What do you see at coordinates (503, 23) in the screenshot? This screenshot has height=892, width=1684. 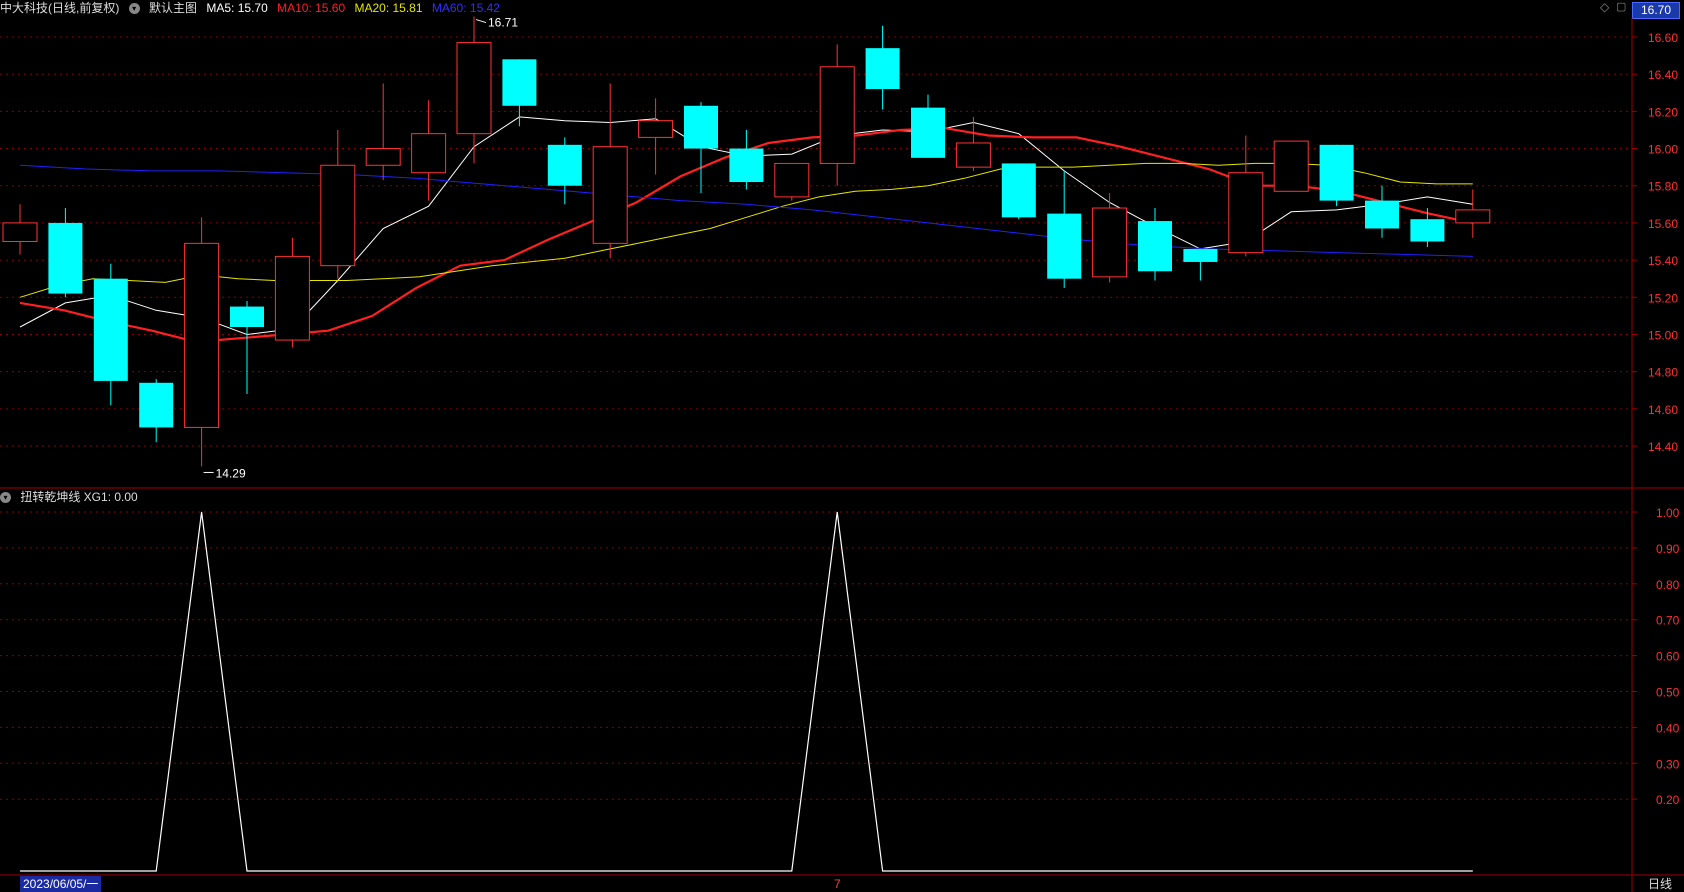 I see `high-label: 16.71` at bounding box center [503, 23].